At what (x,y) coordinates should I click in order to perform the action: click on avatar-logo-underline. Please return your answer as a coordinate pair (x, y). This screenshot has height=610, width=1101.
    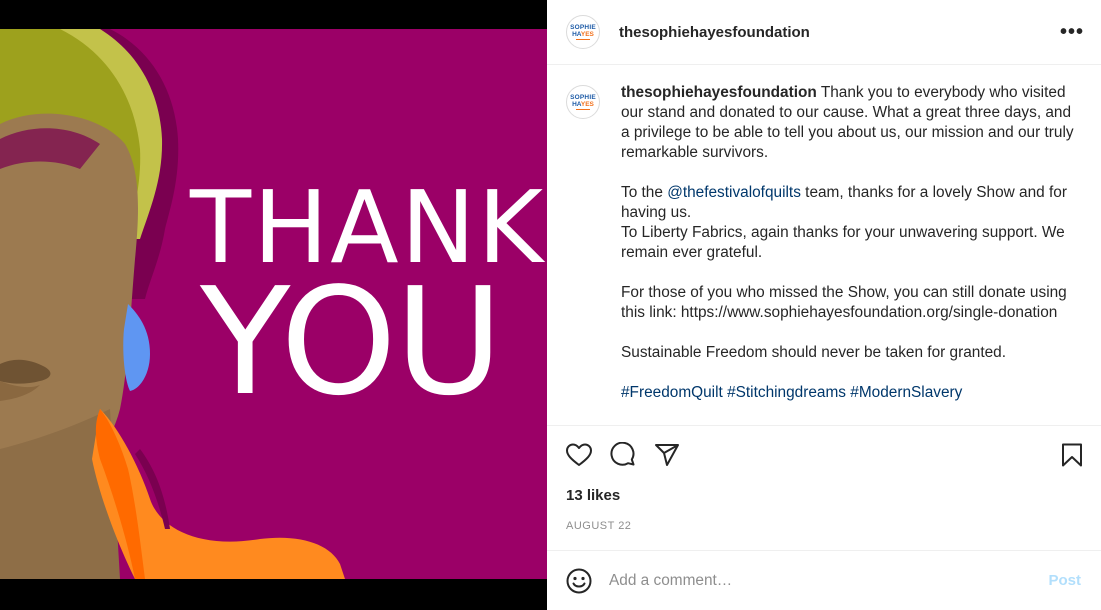
    Looking at the image, I should click on (583, 39).